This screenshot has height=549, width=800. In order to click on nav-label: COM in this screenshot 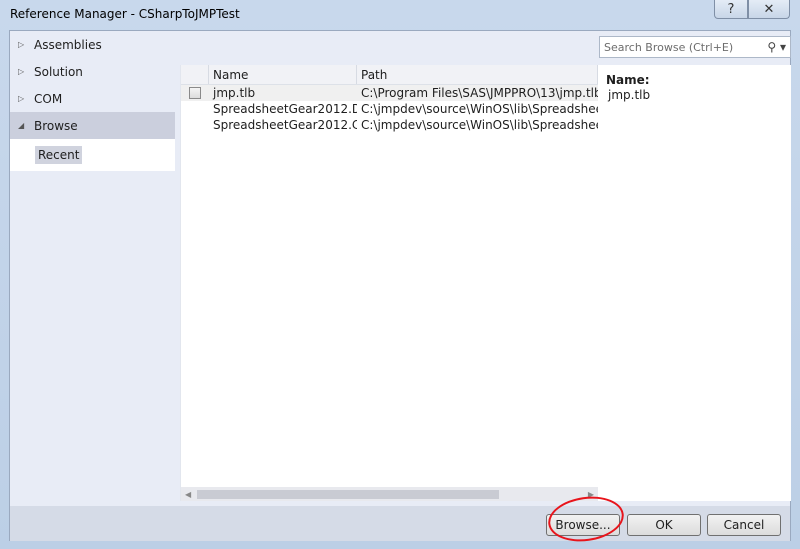, I will do `click(48, 98)`.